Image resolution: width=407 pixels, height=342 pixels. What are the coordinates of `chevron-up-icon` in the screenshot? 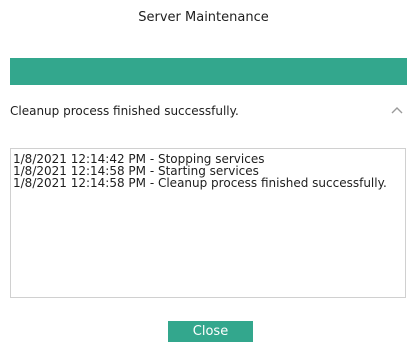 It's located at (397, 109).